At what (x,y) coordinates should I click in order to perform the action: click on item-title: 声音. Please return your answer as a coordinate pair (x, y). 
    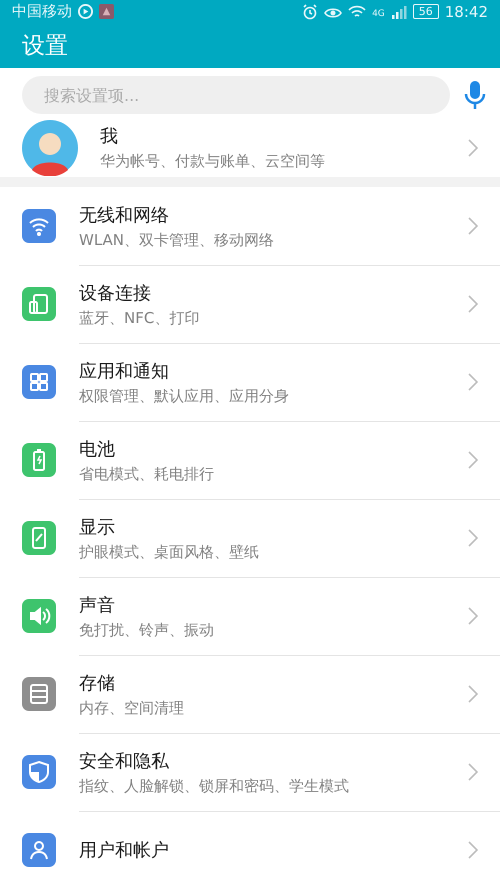
    Looking at the image, I should click on (97, 605).